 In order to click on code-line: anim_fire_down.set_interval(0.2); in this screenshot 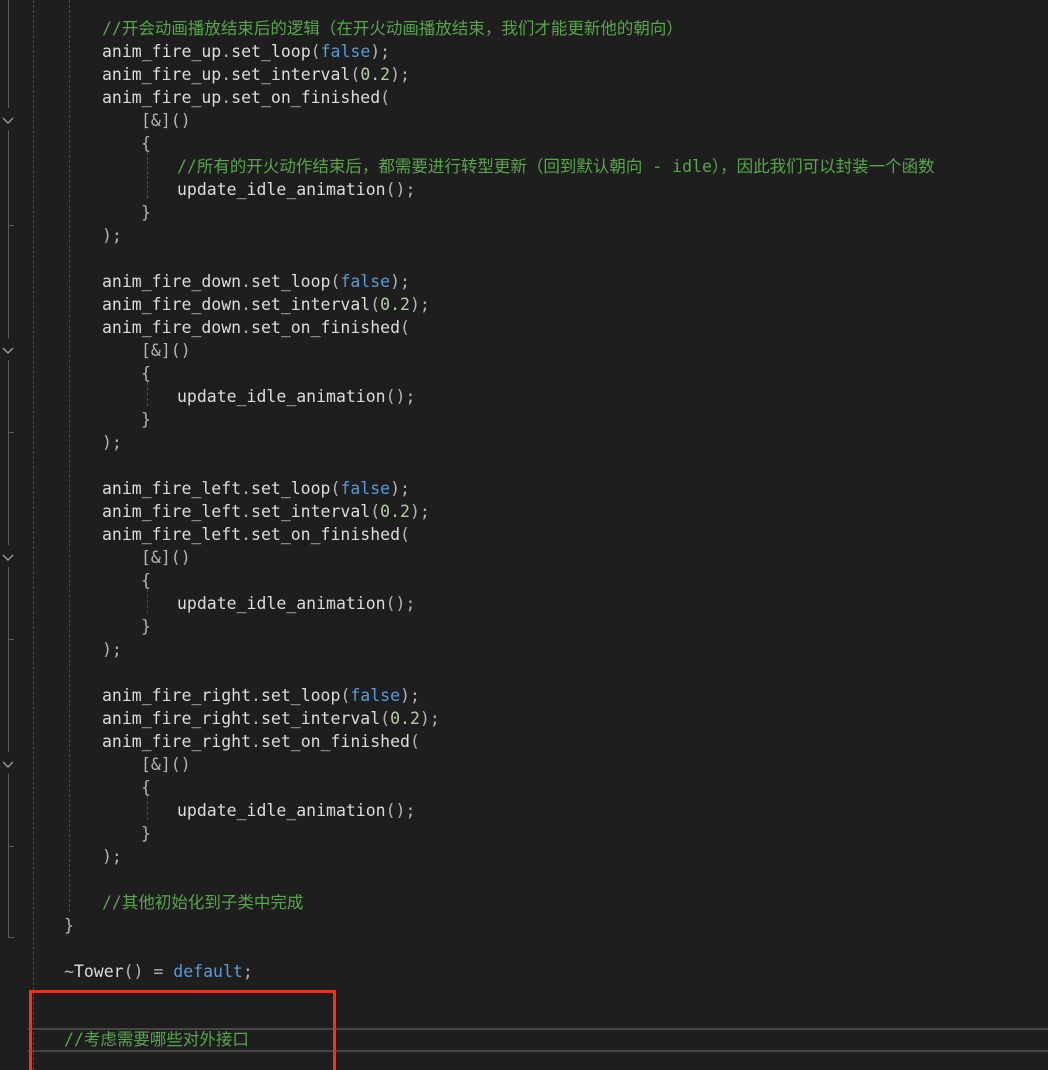, I will do `click(266, 304)`.